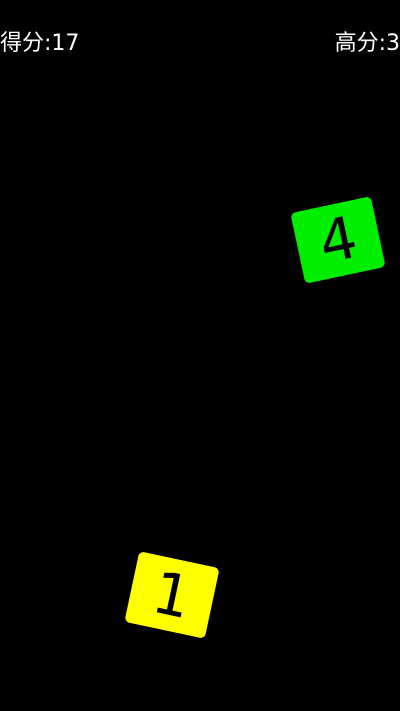 This screenshot has height=711, width=400. I want to click on tile-number: 1, so click(172, 595).